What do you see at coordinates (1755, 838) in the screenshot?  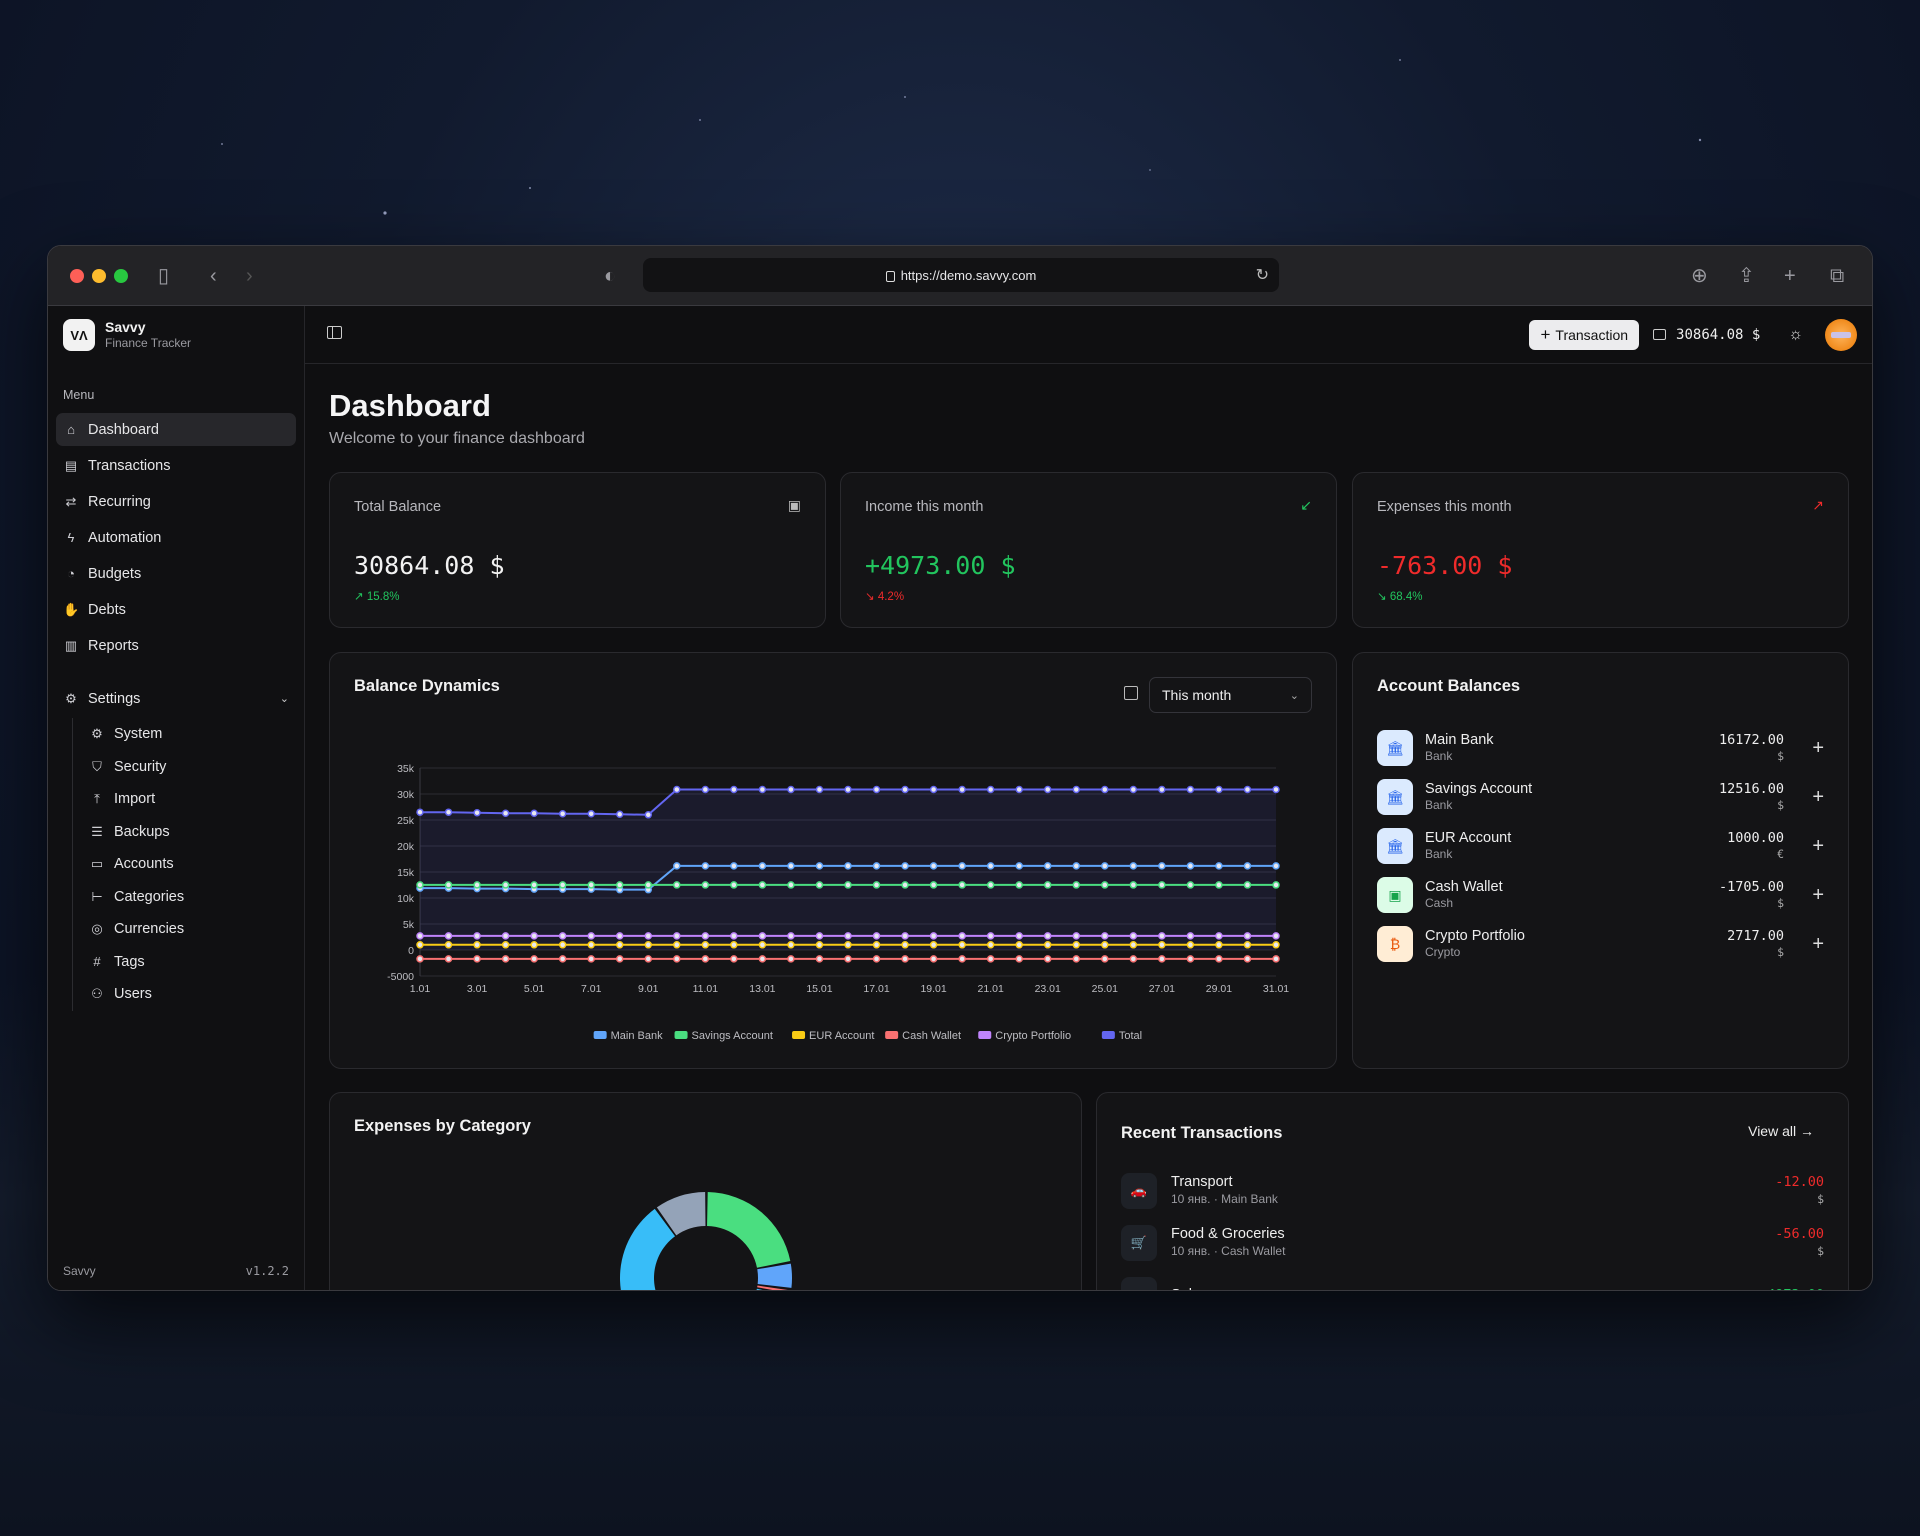 I see `account-balance: 1000.00` at bounding box center [1755, 838].